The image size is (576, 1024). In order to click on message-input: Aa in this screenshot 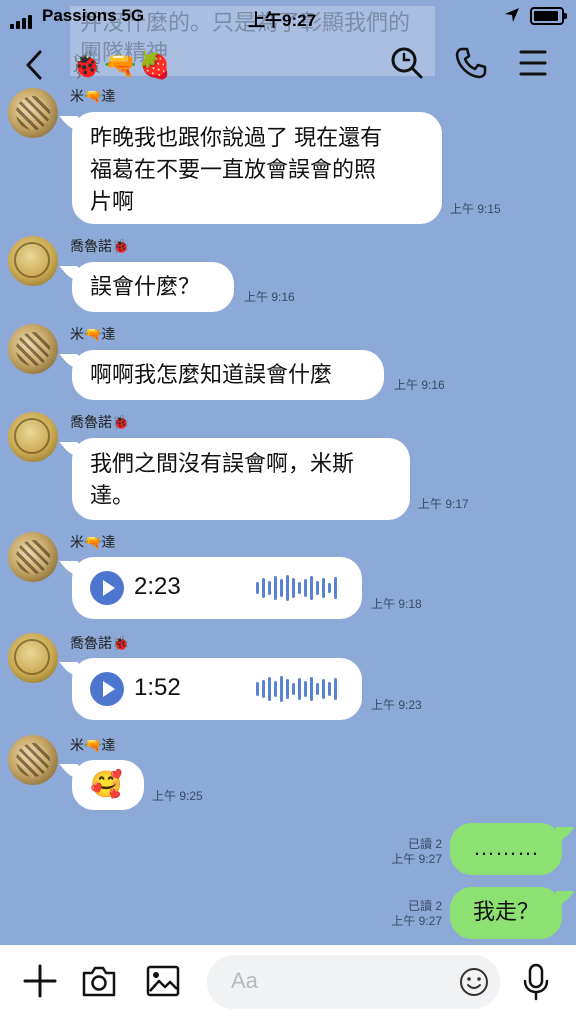, I will do `click(353, 982)`.